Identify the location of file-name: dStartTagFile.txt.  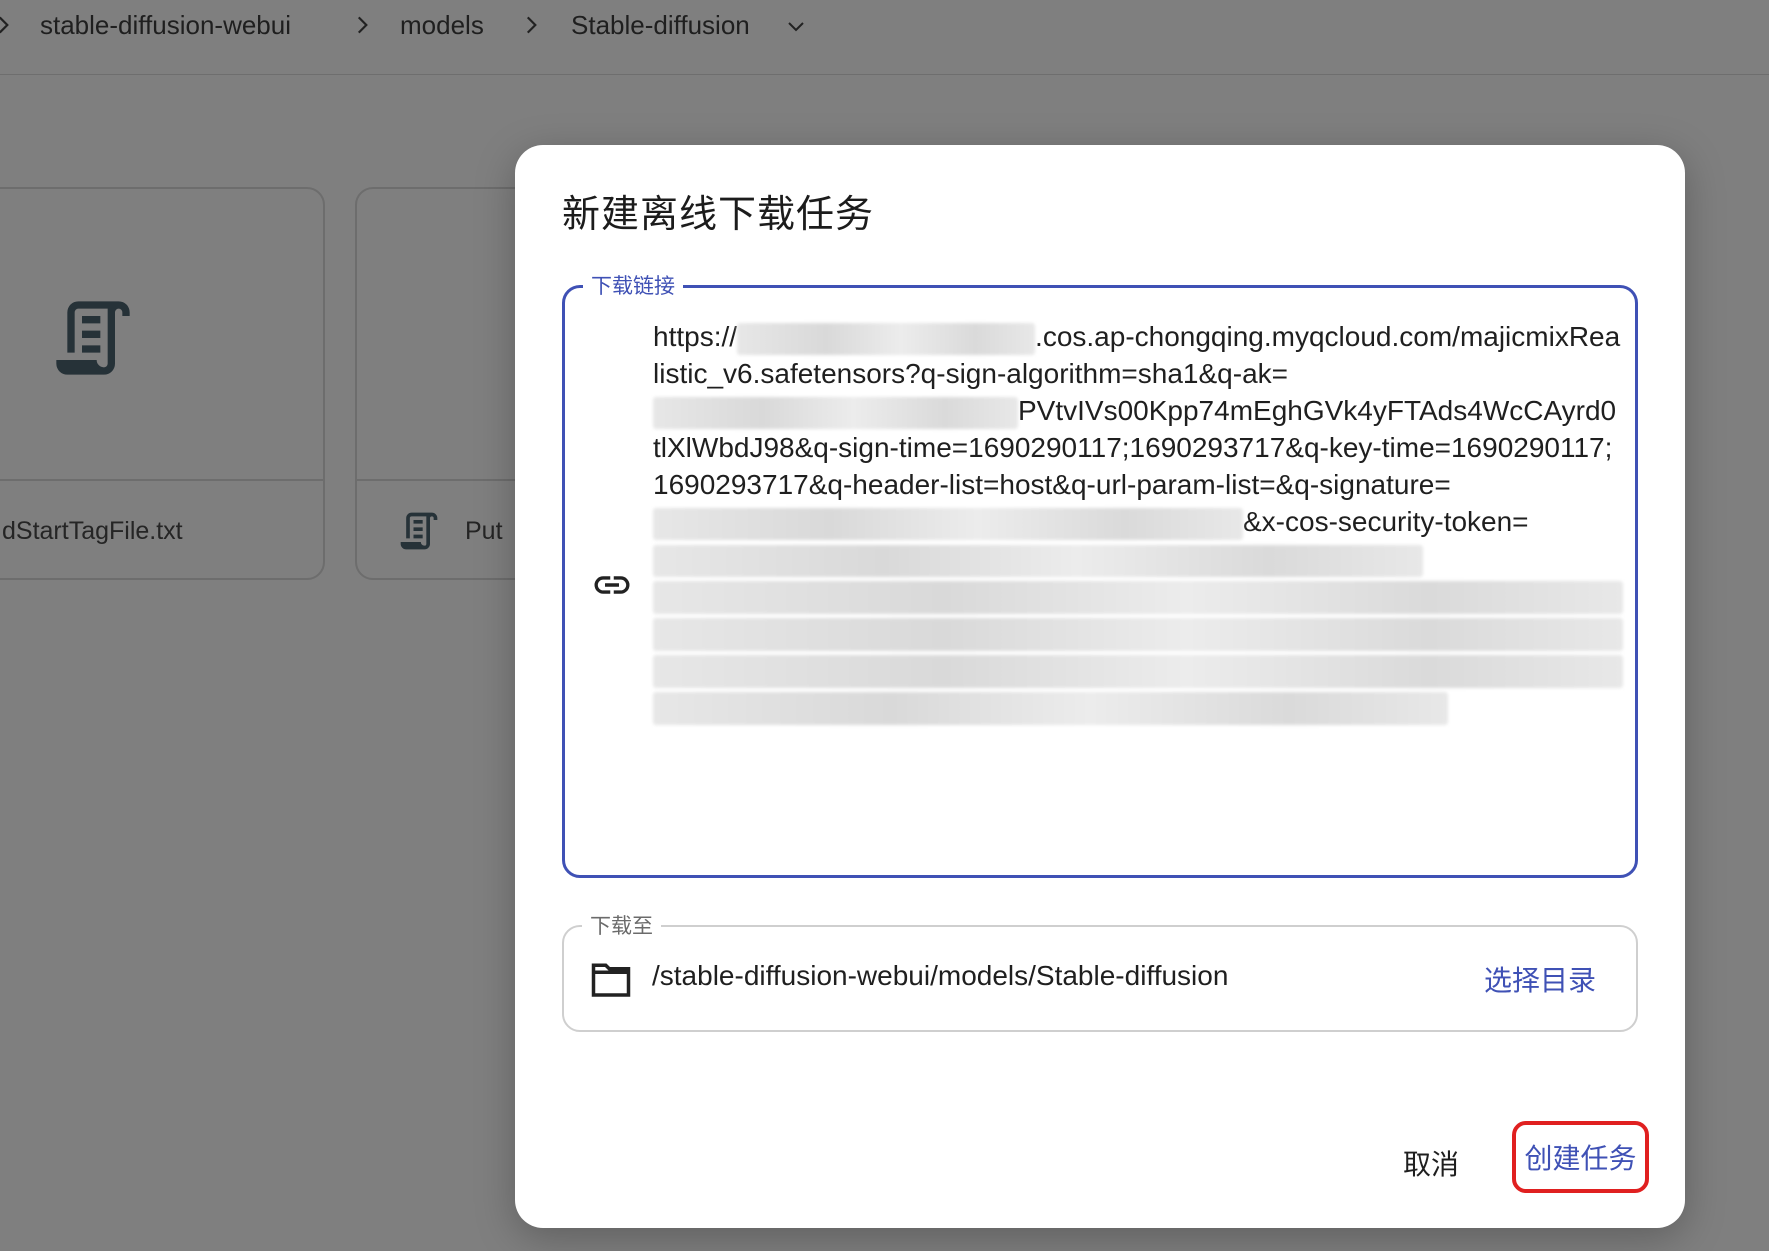
(92, 531).